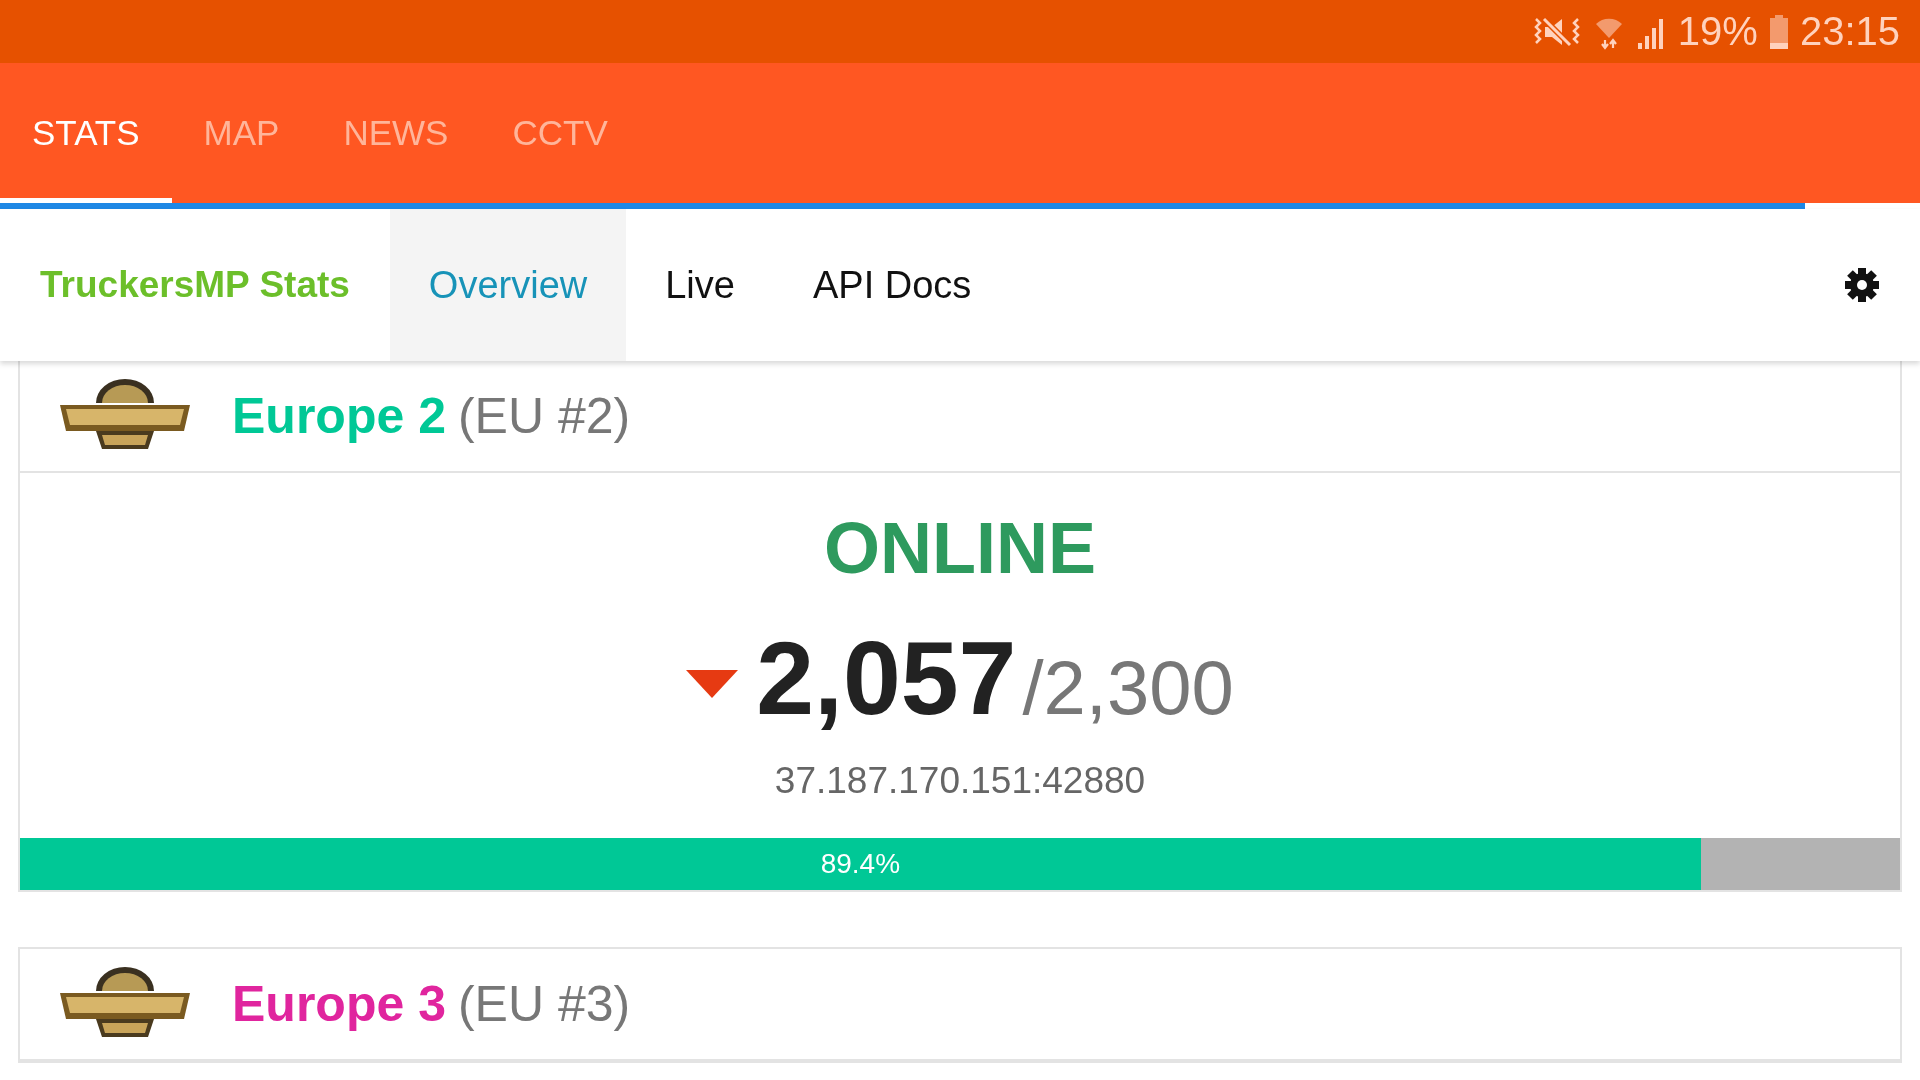 This screenshot has width=1920, height=1080. Describe the element at coordinates (892, 285) in the screenshot. I see `nav-link: API Docs` at that location.